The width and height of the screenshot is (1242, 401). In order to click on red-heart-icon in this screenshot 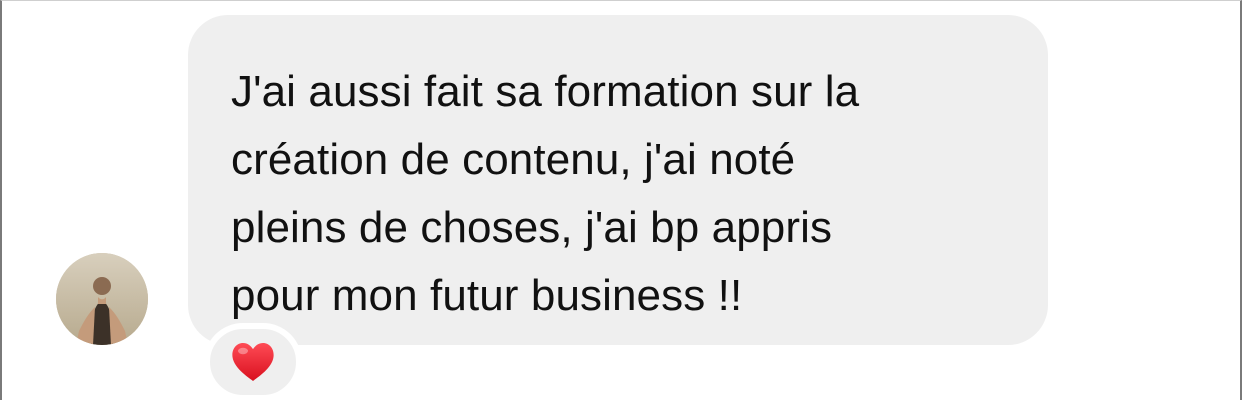, I will do `click(253, 362)`.